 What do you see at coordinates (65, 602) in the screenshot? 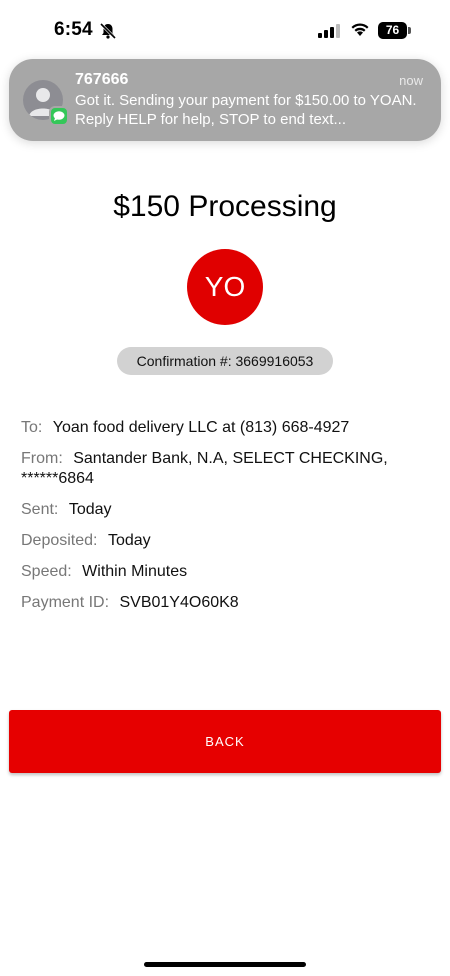
I see `payment-id-label: Payment ID:` at bounding box center [65, 602].